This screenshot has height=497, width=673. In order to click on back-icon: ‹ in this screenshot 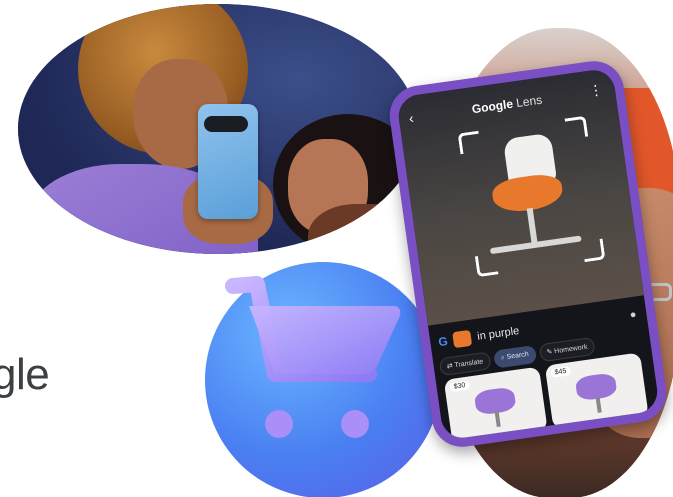, I will do `click(411, 118)`.